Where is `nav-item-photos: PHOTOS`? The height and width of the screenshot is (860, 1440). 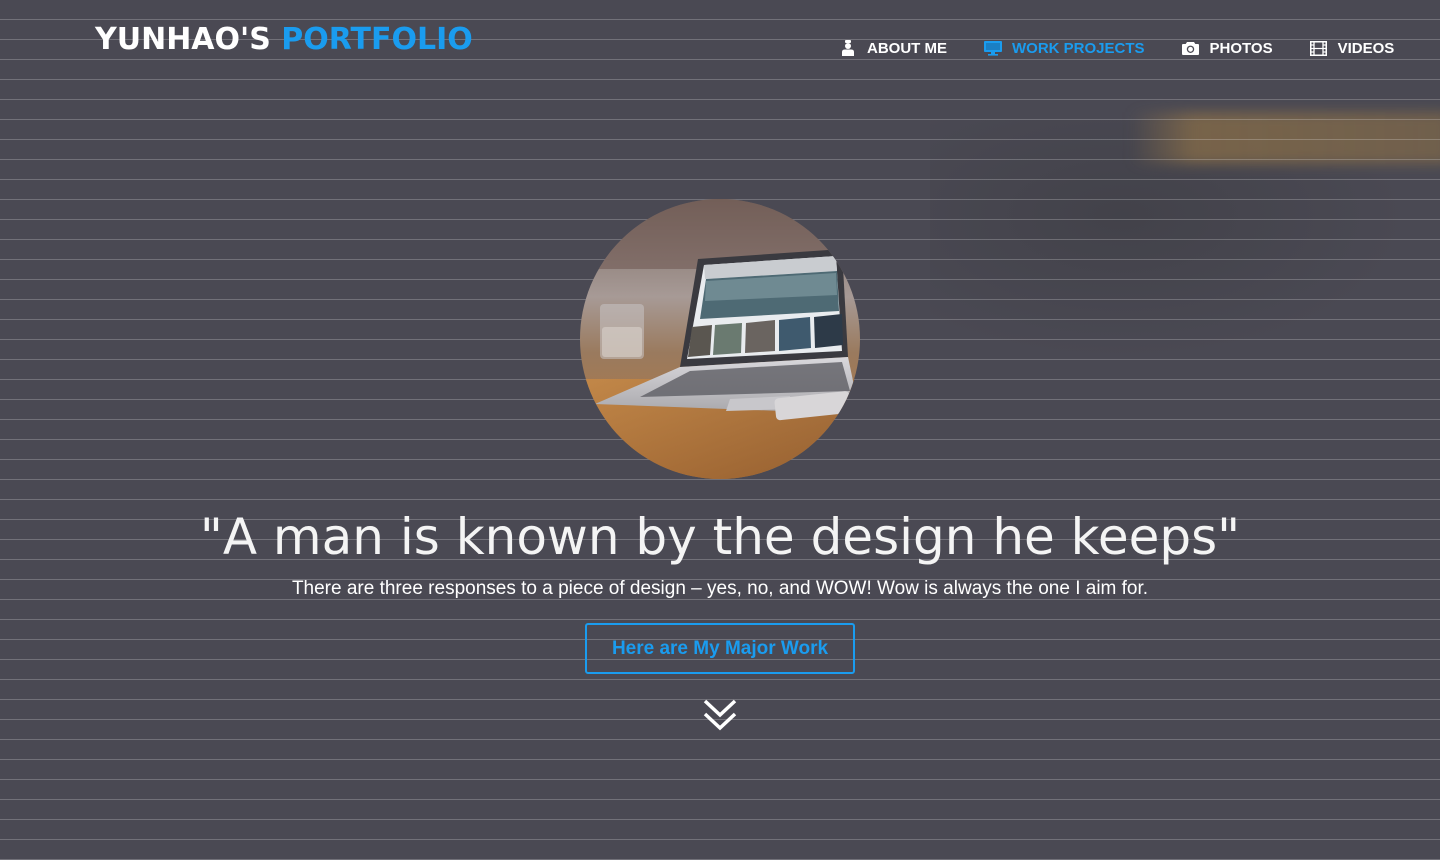
nav-item-photos: PHOTOS is located at coordinates (1227, 48).